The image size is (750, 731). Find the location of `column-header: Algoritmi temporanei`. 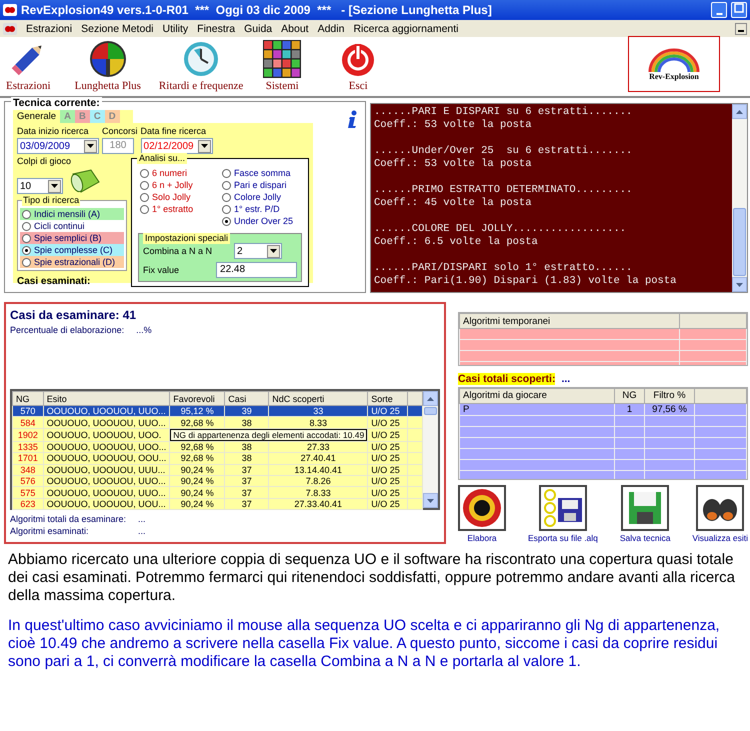

column-header: Algoritmi temporanei is located at coordinates (570, 321).